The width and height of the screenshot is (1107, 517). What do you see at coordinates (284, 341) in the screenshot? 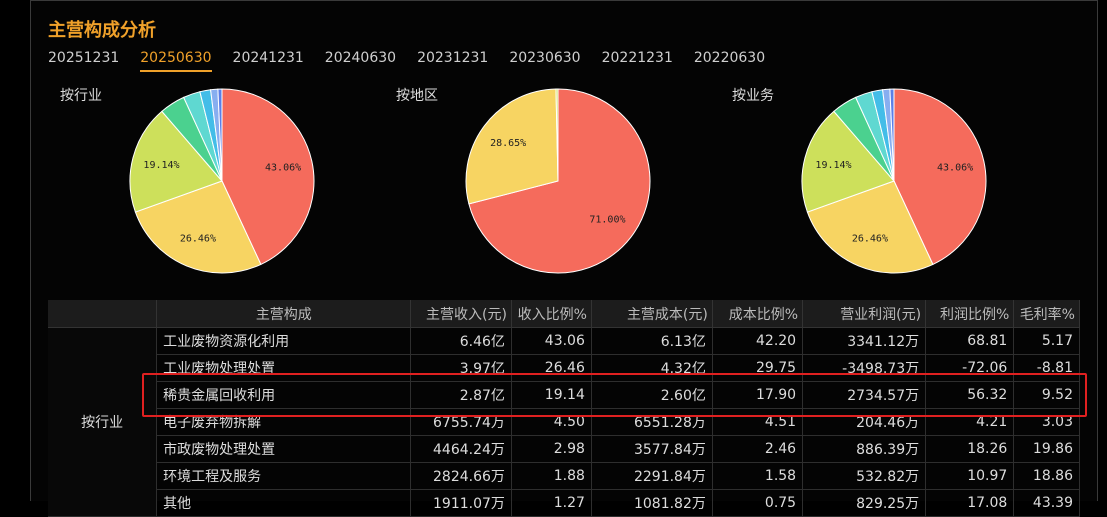
I see `row-name: 工业废物资源化利用` at bounding box center [284, 341].